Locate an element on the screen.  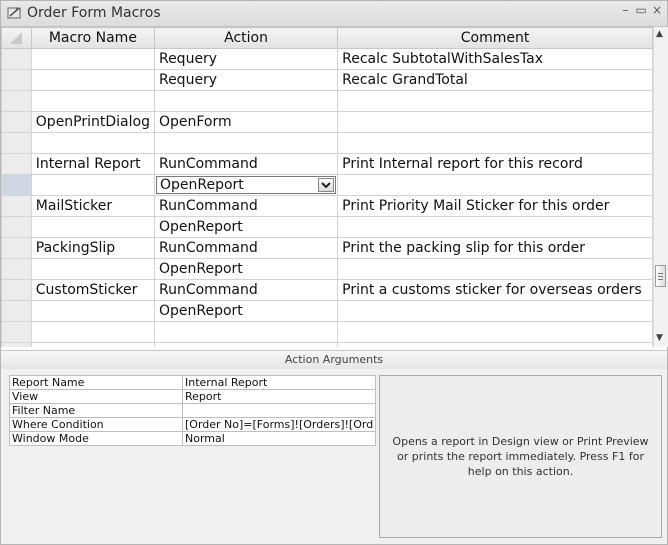
vertical-scrollbar: ▲ ▼ is located at coordinates (660, 187).